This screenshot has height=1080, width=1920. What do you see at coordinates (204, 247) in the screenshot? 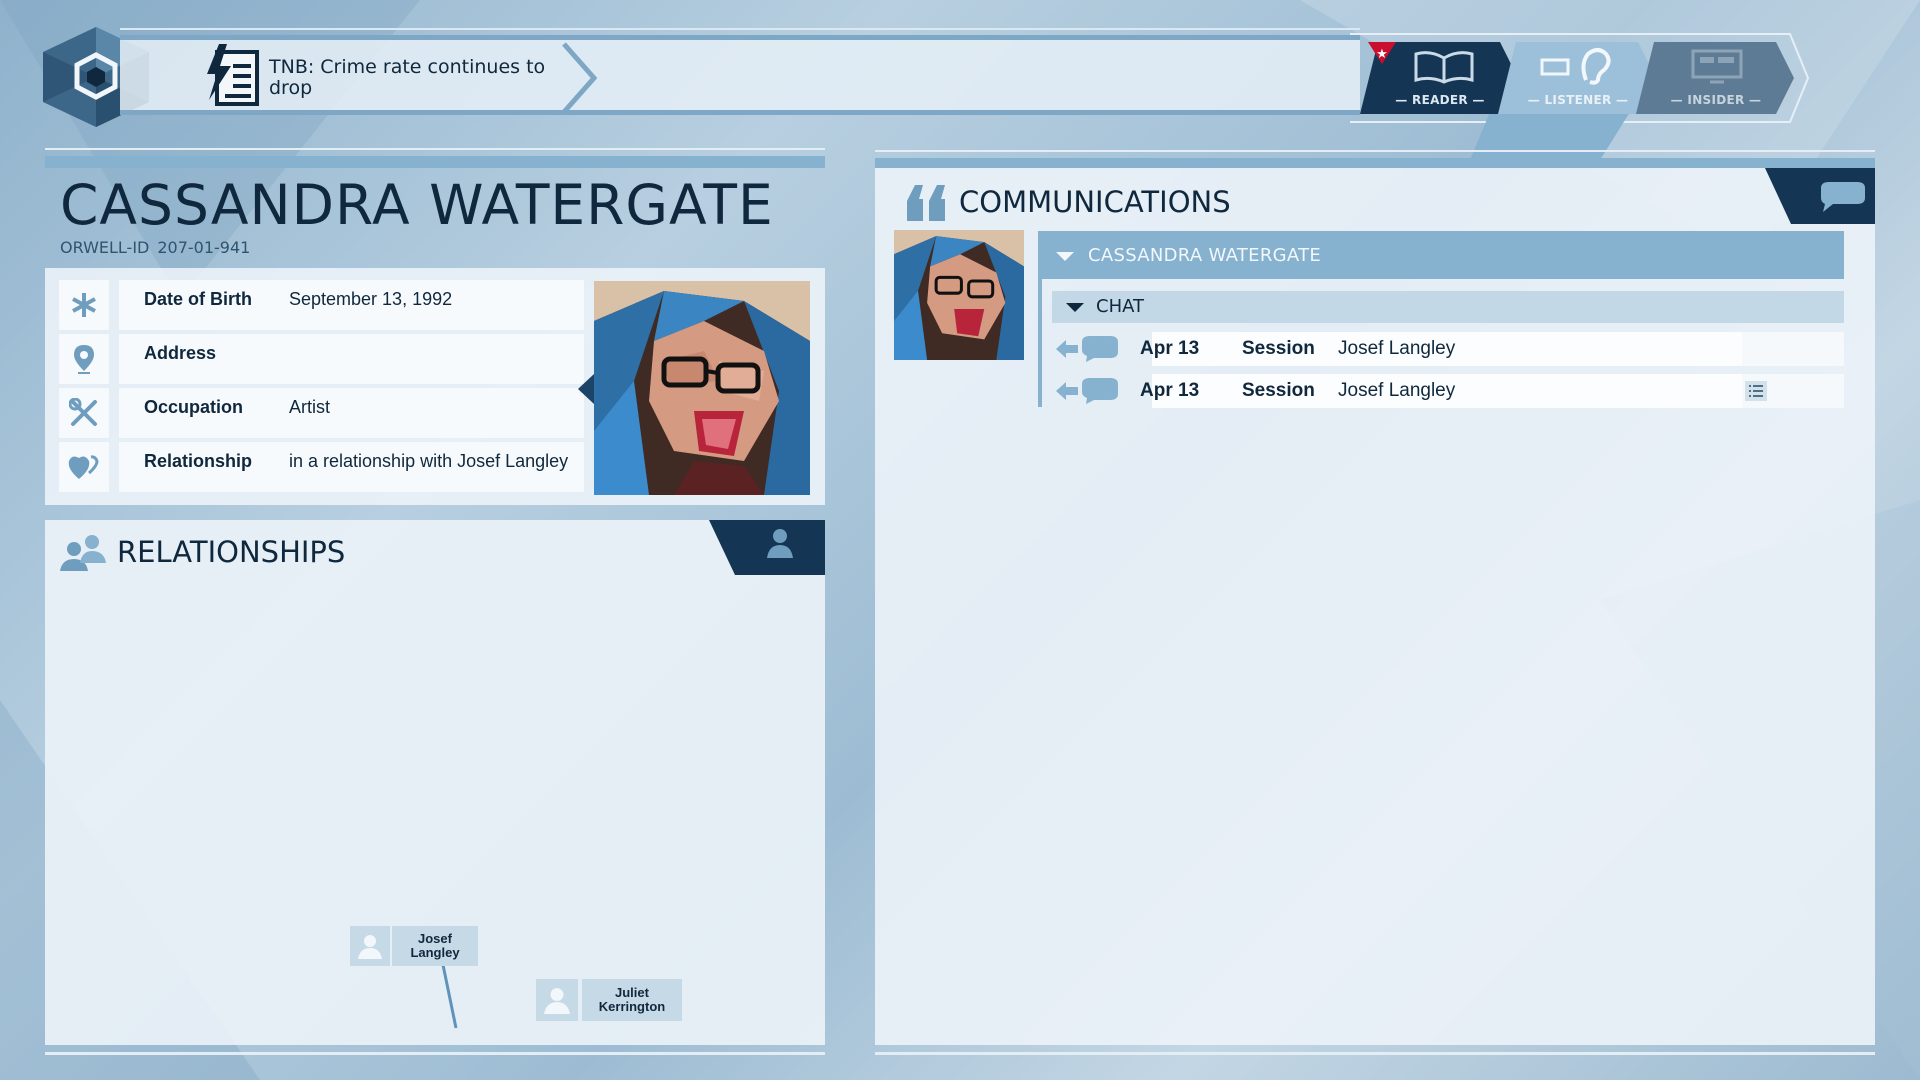
I see `orwell-id-value: 207-01-941` at bounding box center [204, 247].